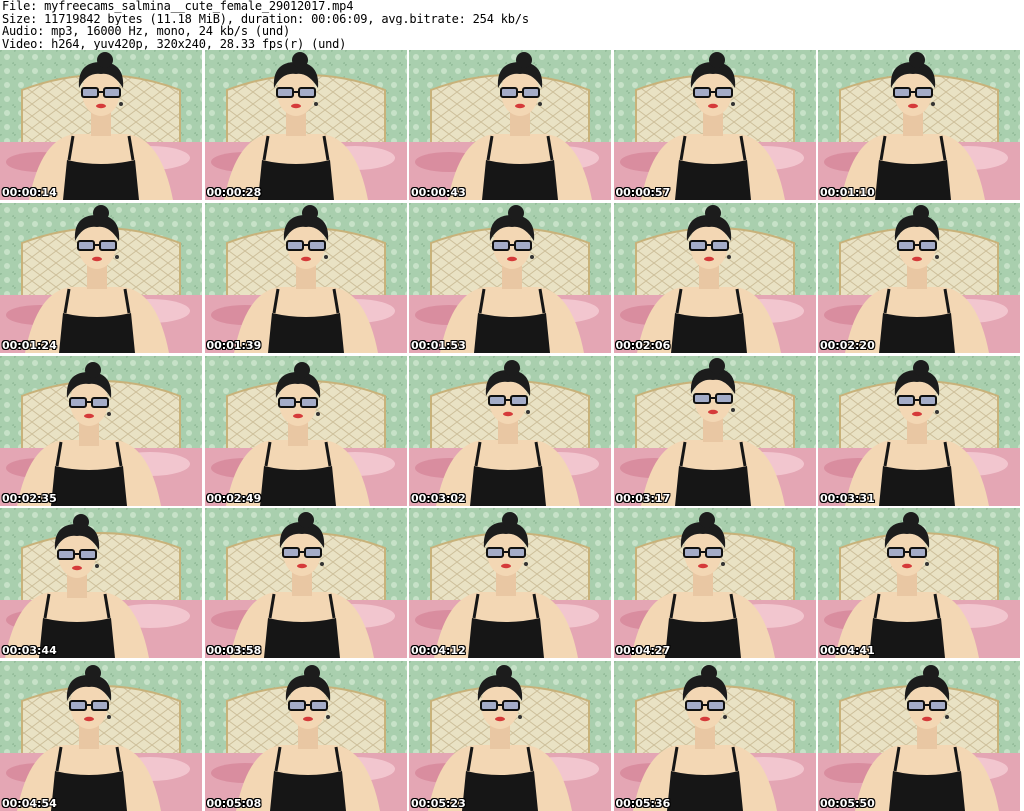 This screenshot has height=811, width=1024. I want to click on video-thumbnail: 00:02:06, so click(714, 277).